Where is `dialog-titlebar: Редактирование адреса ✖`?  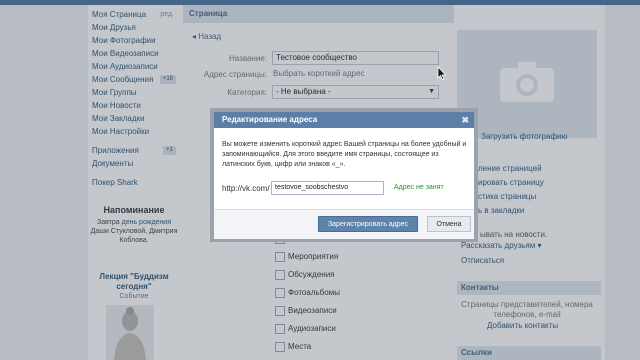
dialog-titlebar: Редактирование адреса ✖ is located at coordinates (344, 120).